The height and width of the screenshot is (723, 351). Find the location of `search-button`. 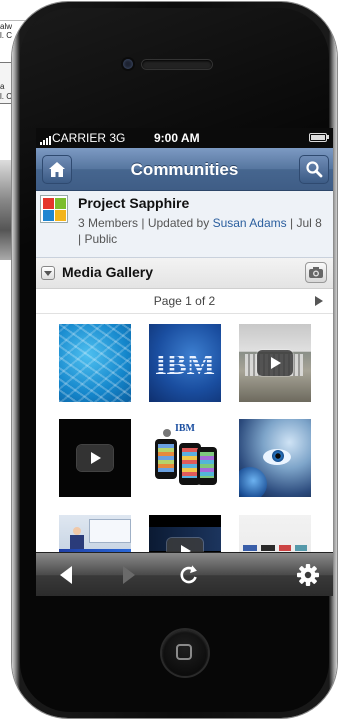

search-button is located at coordinates (314, 169).